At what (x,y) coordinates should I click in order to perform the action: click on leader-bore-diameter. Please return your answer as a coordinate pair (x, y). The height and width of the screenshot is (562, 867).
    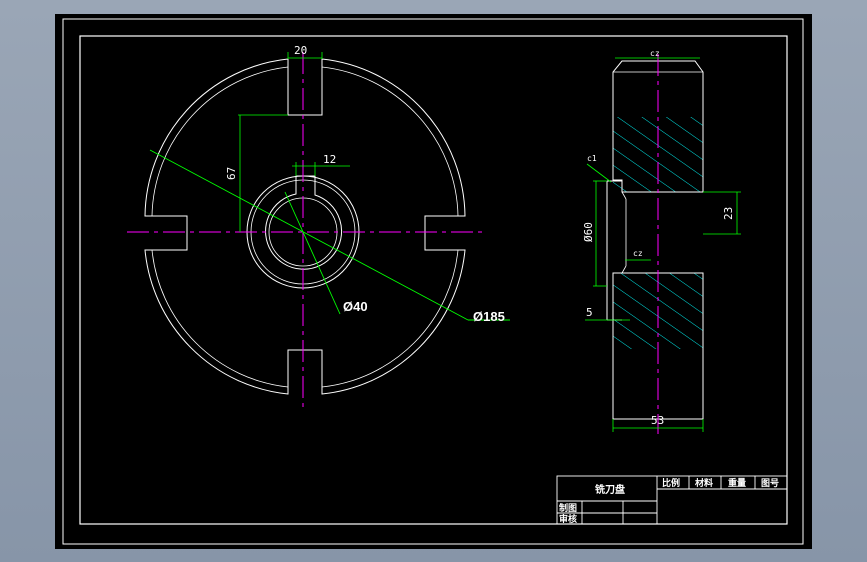
    Looking at the image, I should click on (312, 253).